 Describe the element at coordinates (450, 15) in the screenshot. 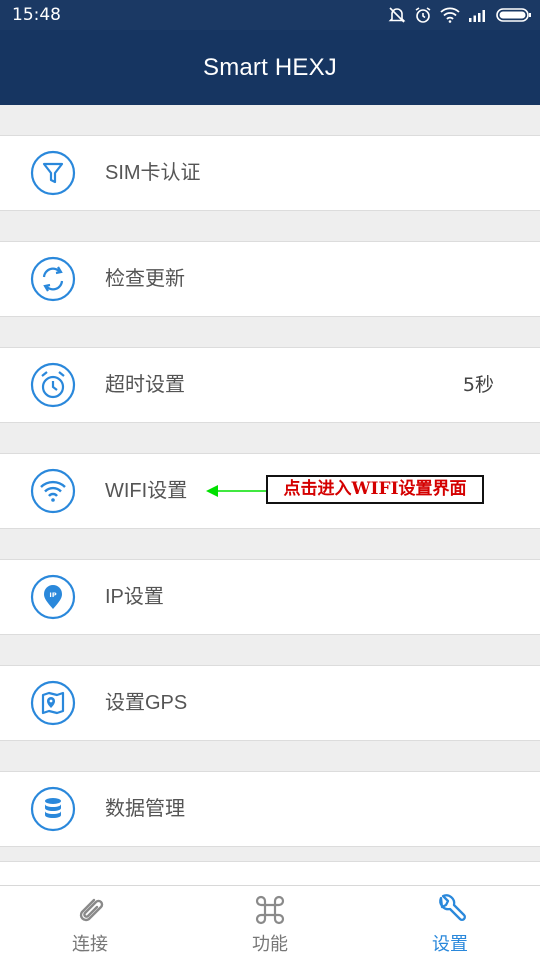

I see `wifi-signal-icon` at that location.